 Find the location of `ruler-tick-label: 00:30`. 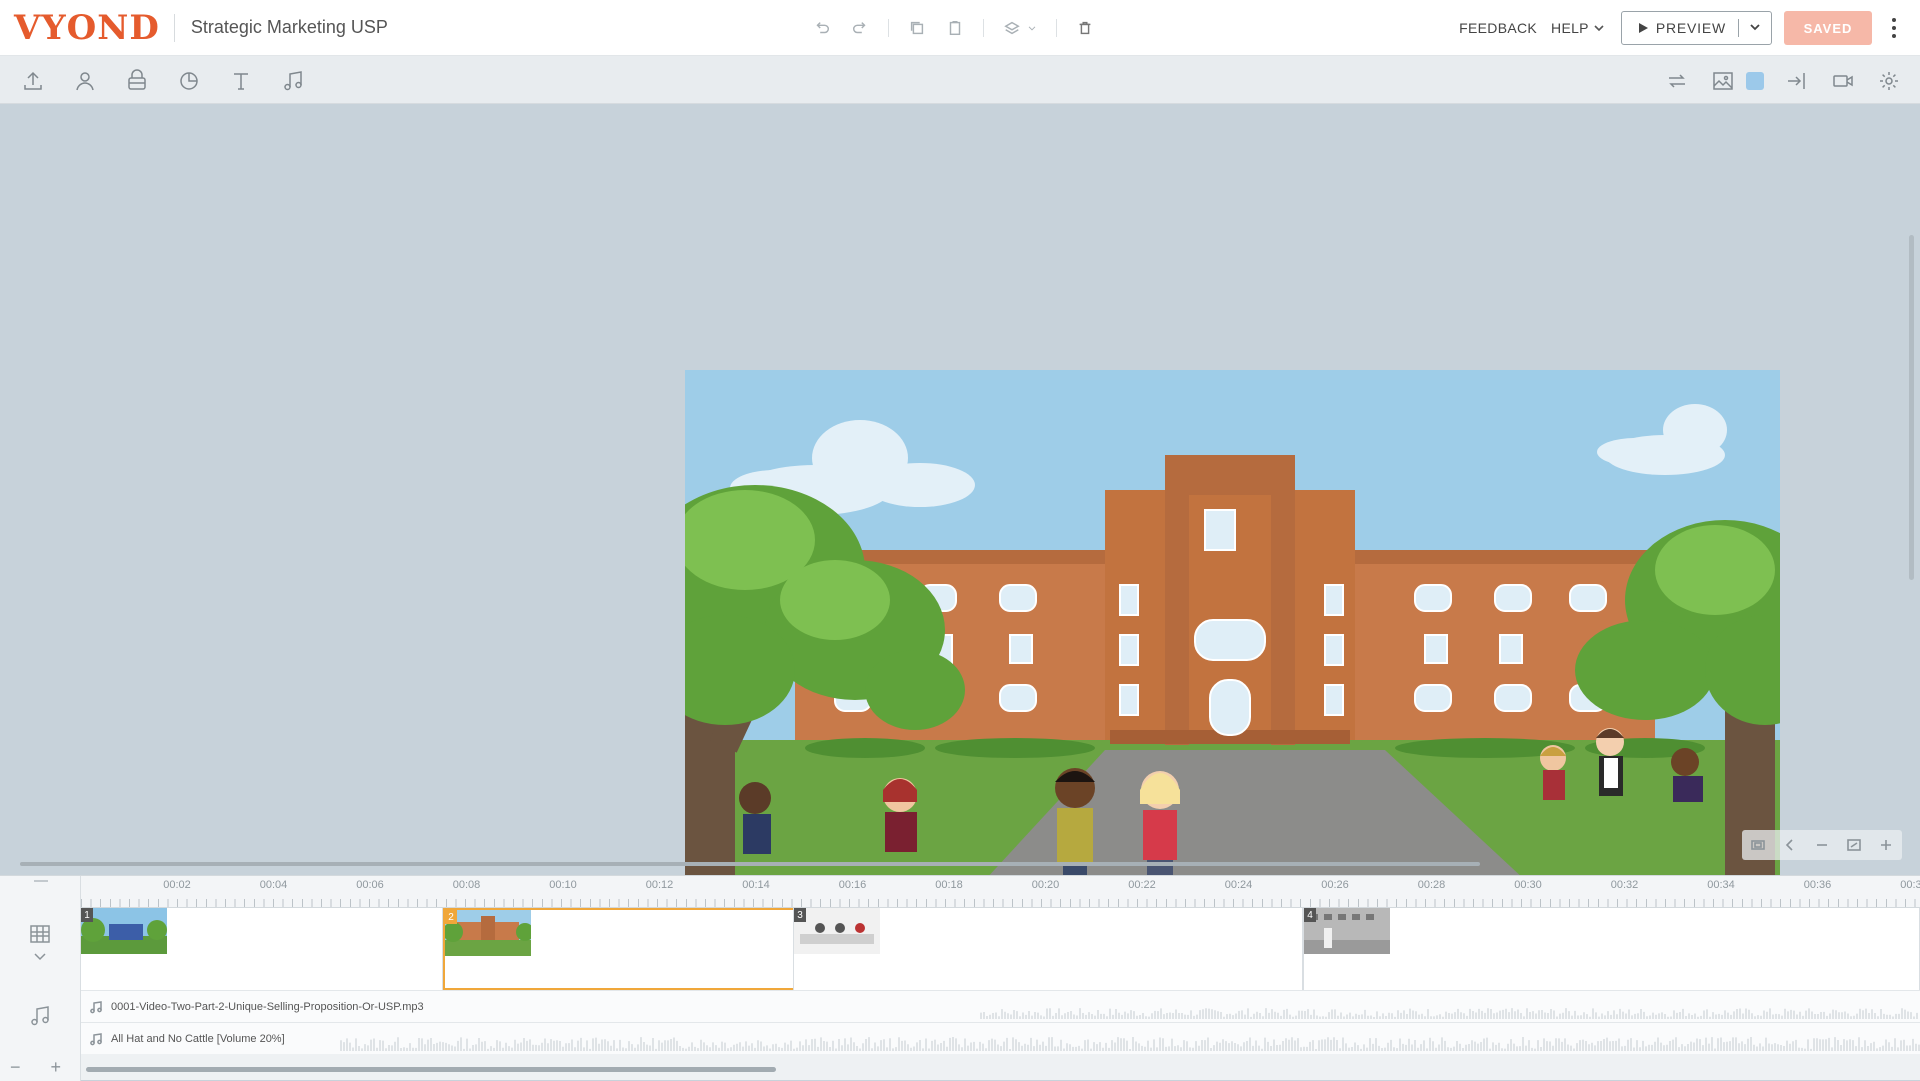

ruler-tick-label: 00:30 is located at coordinates (1528, 885).